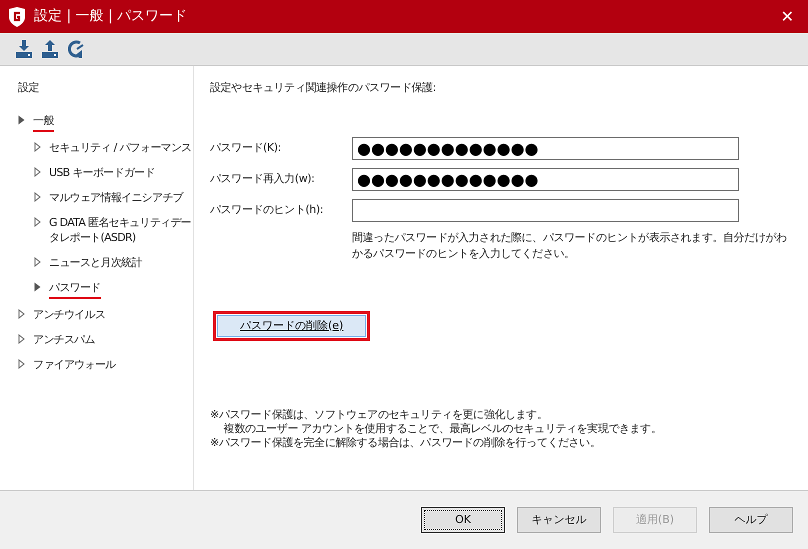 This screenshot has height=549, width=808. I want to click on close-button: ✕, so click(787, 16).